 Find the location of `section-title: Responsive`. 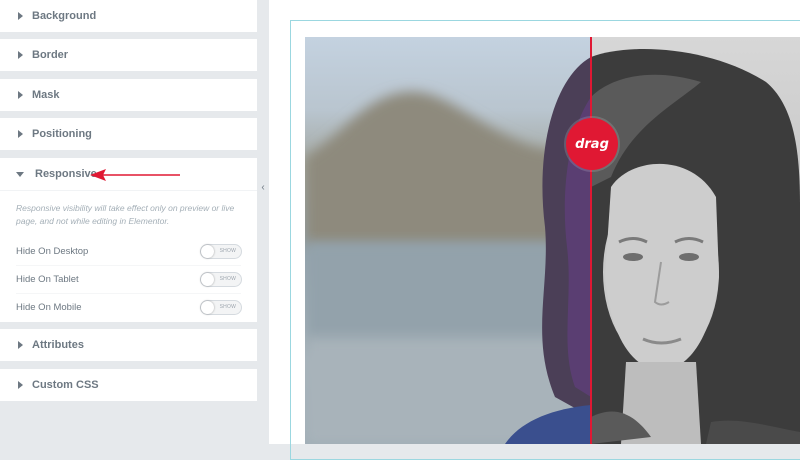

section-title: Responsive is located at coordinates (66, 174).